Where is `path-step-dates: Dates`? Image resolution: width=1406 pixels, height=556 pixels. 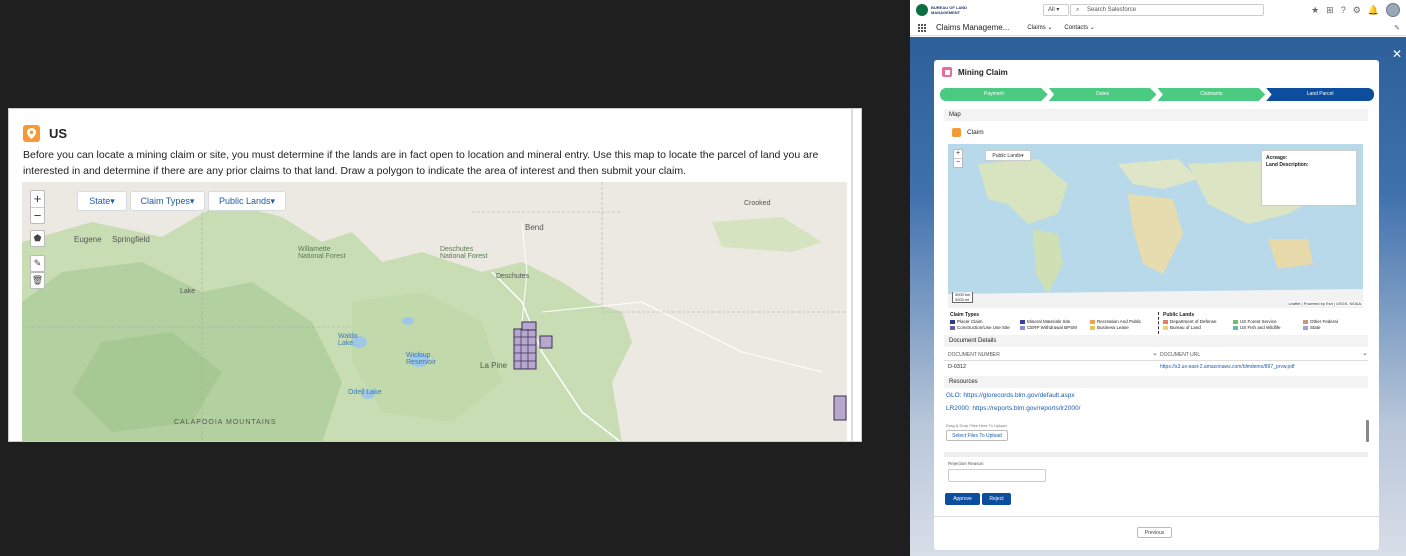 path-step-dates: Dates is located at coordinates (1102, 94).